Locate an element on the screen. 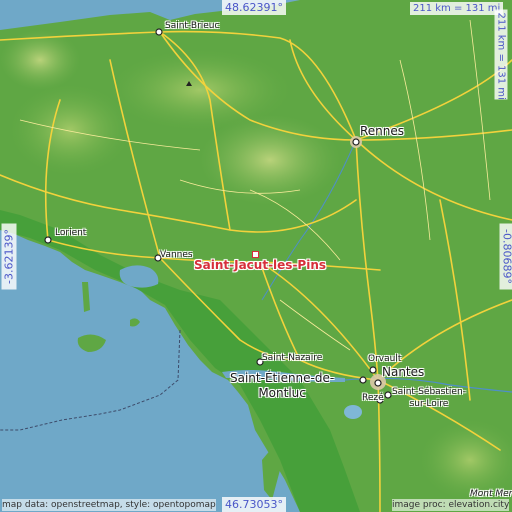  location-marker is located at coordinates (255, 254).